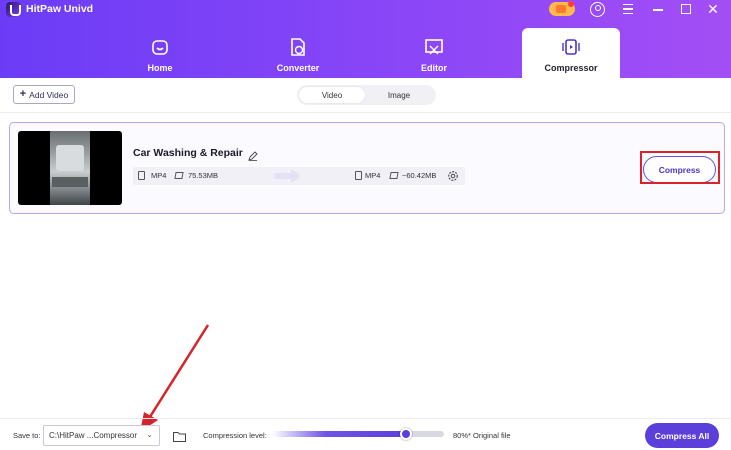 The image size is (731, 450). What do you see at coordinates (27, 435) in the screenshot?
I see `save-to-label: Save to:` at bounding box center [27, 435].